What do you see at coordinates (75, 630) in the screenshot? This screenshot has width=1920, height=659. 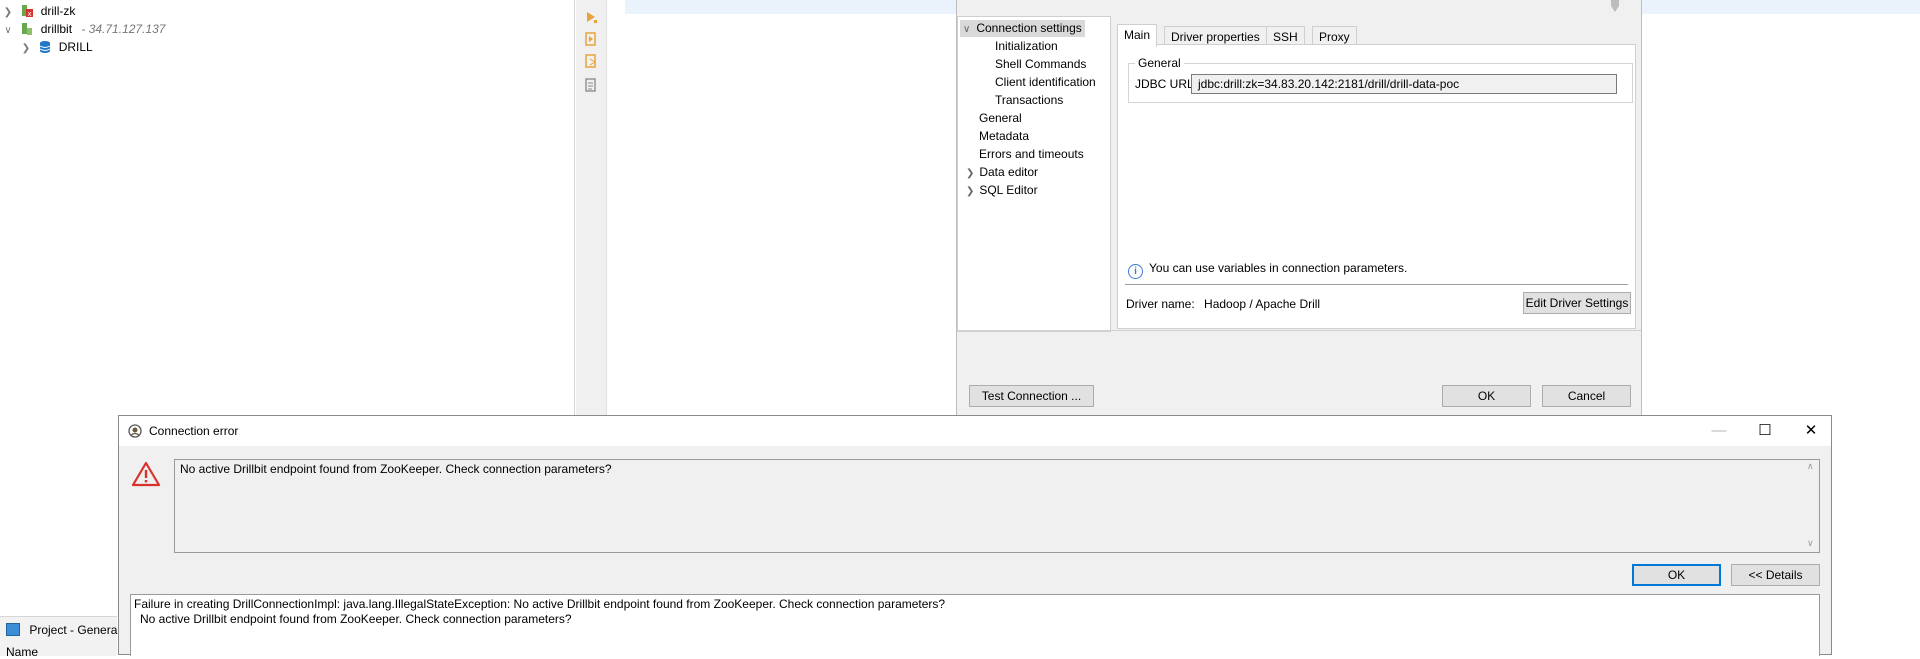 I see `project-tab-label: Project - General` at bounding box center [75, 630].